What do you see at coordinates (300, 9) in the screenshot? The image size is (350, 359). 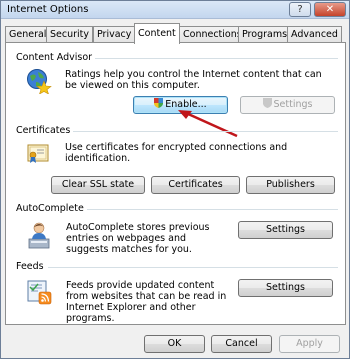 I see `help-button: ?` at bounding box center [300, 9].